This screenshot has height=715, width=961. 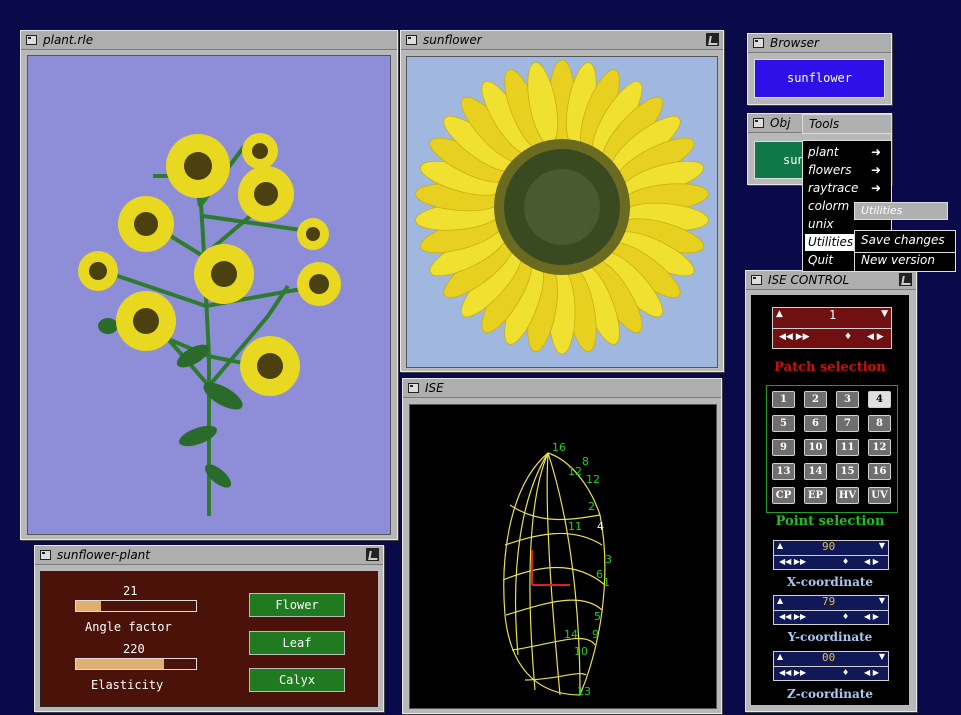 I want to click on patch-button-9: 9, so click(x=783, y=447).